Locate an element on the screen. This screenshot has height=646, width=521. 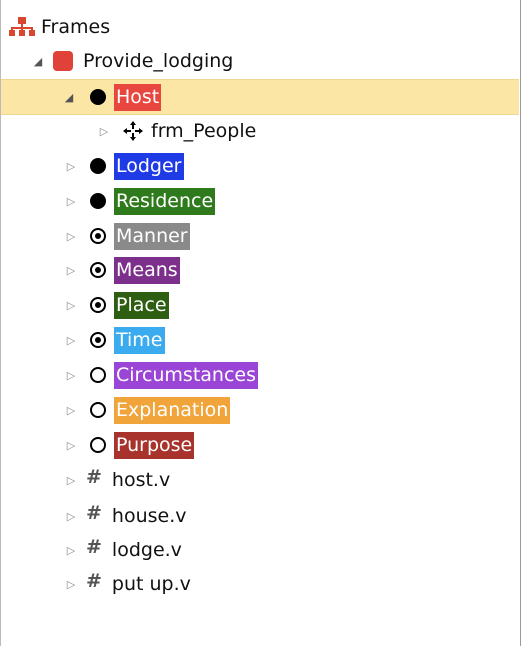
element-tag-place: Place is located at coordinates (141, 305).